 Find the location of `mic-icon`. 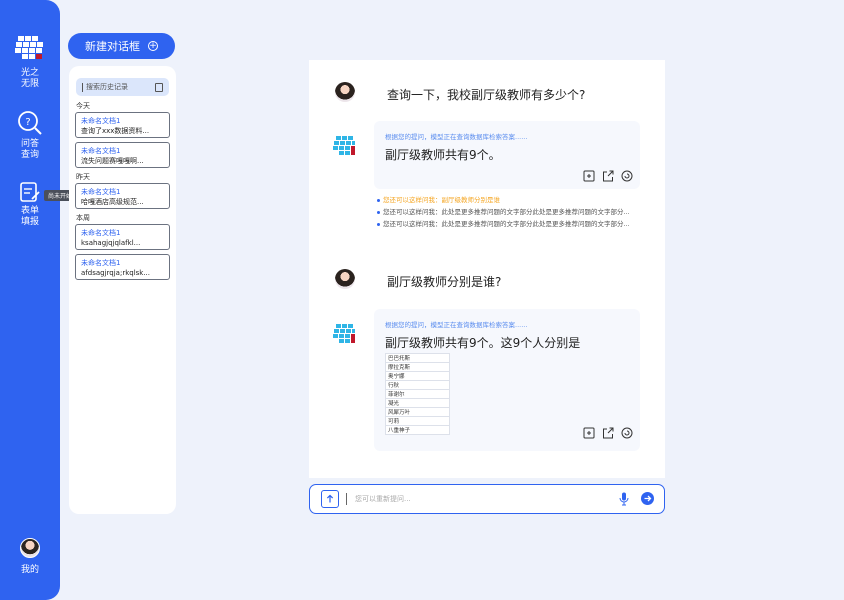

mic-icon is located at coordinates (624, 499).